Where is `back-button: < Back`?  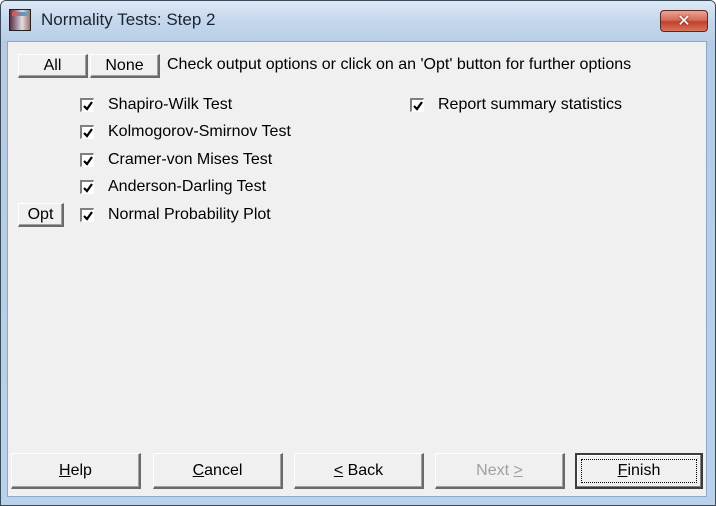 back-button: < Back is located at coordinates (359, 471).